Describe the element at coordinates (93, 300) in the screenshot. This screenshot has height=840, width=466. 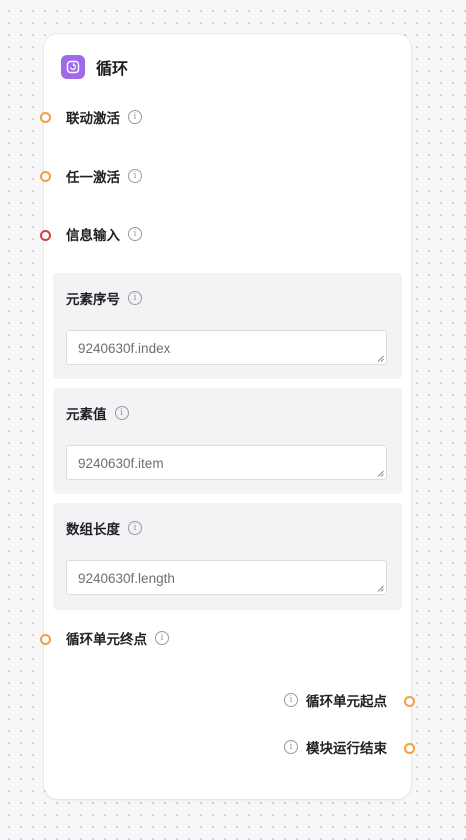
I see `section-label: 元素序号` at that location.